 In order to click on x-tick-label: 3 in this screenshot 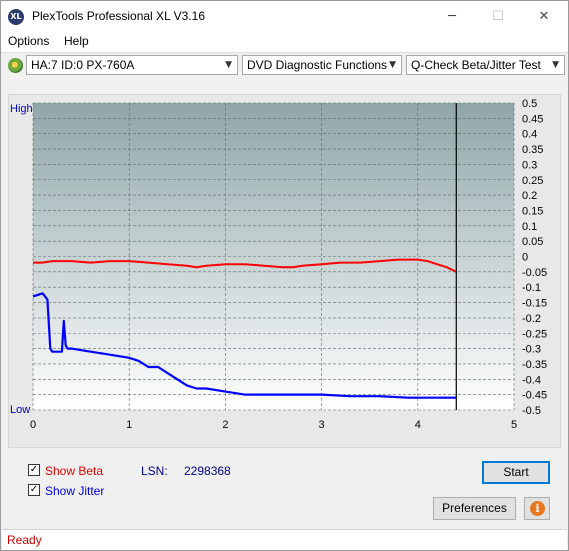, I will do `click(322, 425)`.